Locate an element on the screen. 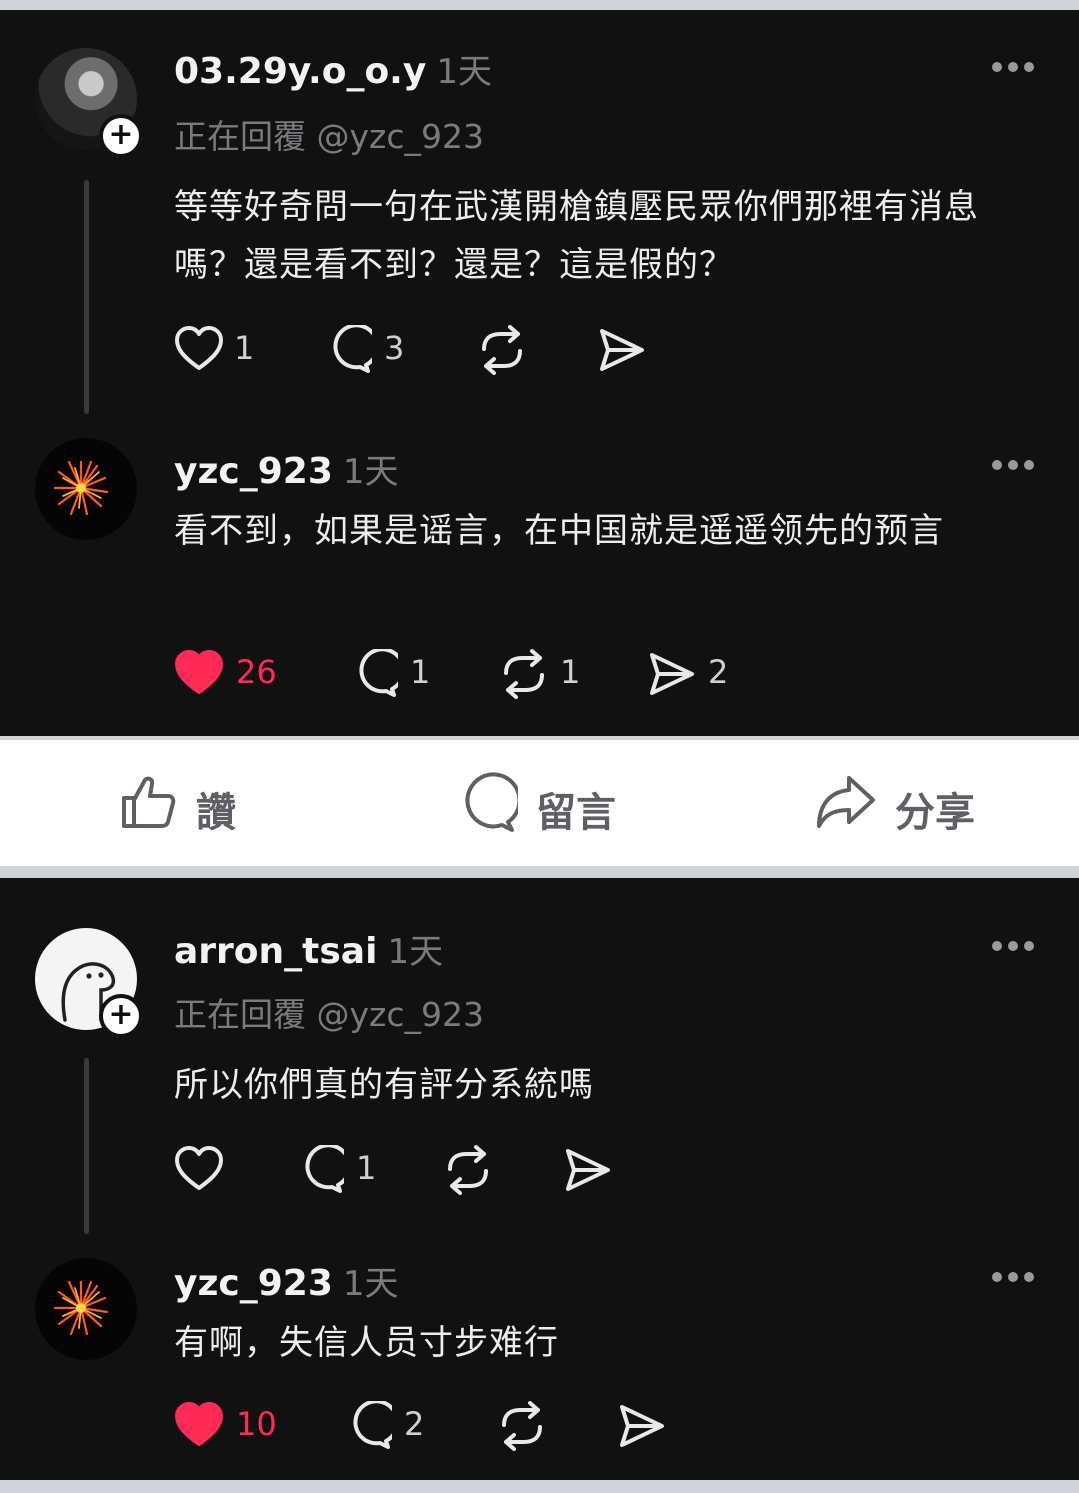 The height and width of the screenshot is (1493, 1079). like-count: 26 is located at coordinates (256, 672).